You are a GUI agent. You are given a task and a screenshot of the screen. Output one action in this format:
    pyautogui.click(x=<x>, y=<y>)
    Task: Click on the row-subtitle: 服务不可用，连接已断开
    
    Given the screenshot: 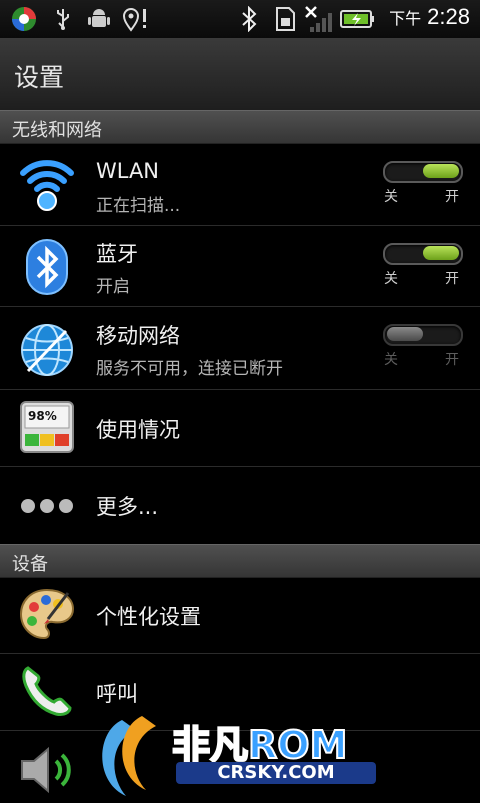 What is the action you would take?
    pyautogui.click(x=189, y=369)
    